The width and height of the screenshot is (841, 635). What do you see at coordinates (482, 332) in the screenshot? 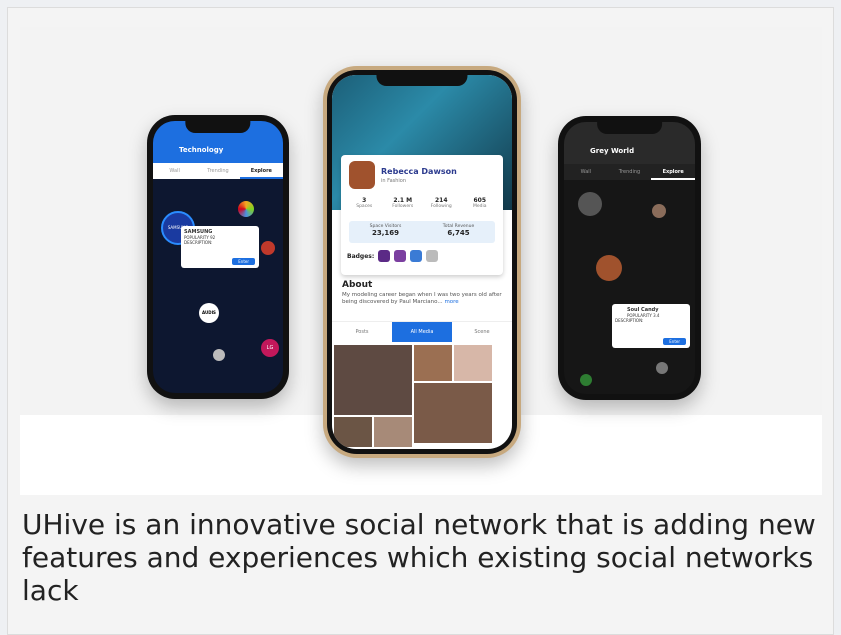
I see `tab-scene: Scene` at bounding box center [482, 332].